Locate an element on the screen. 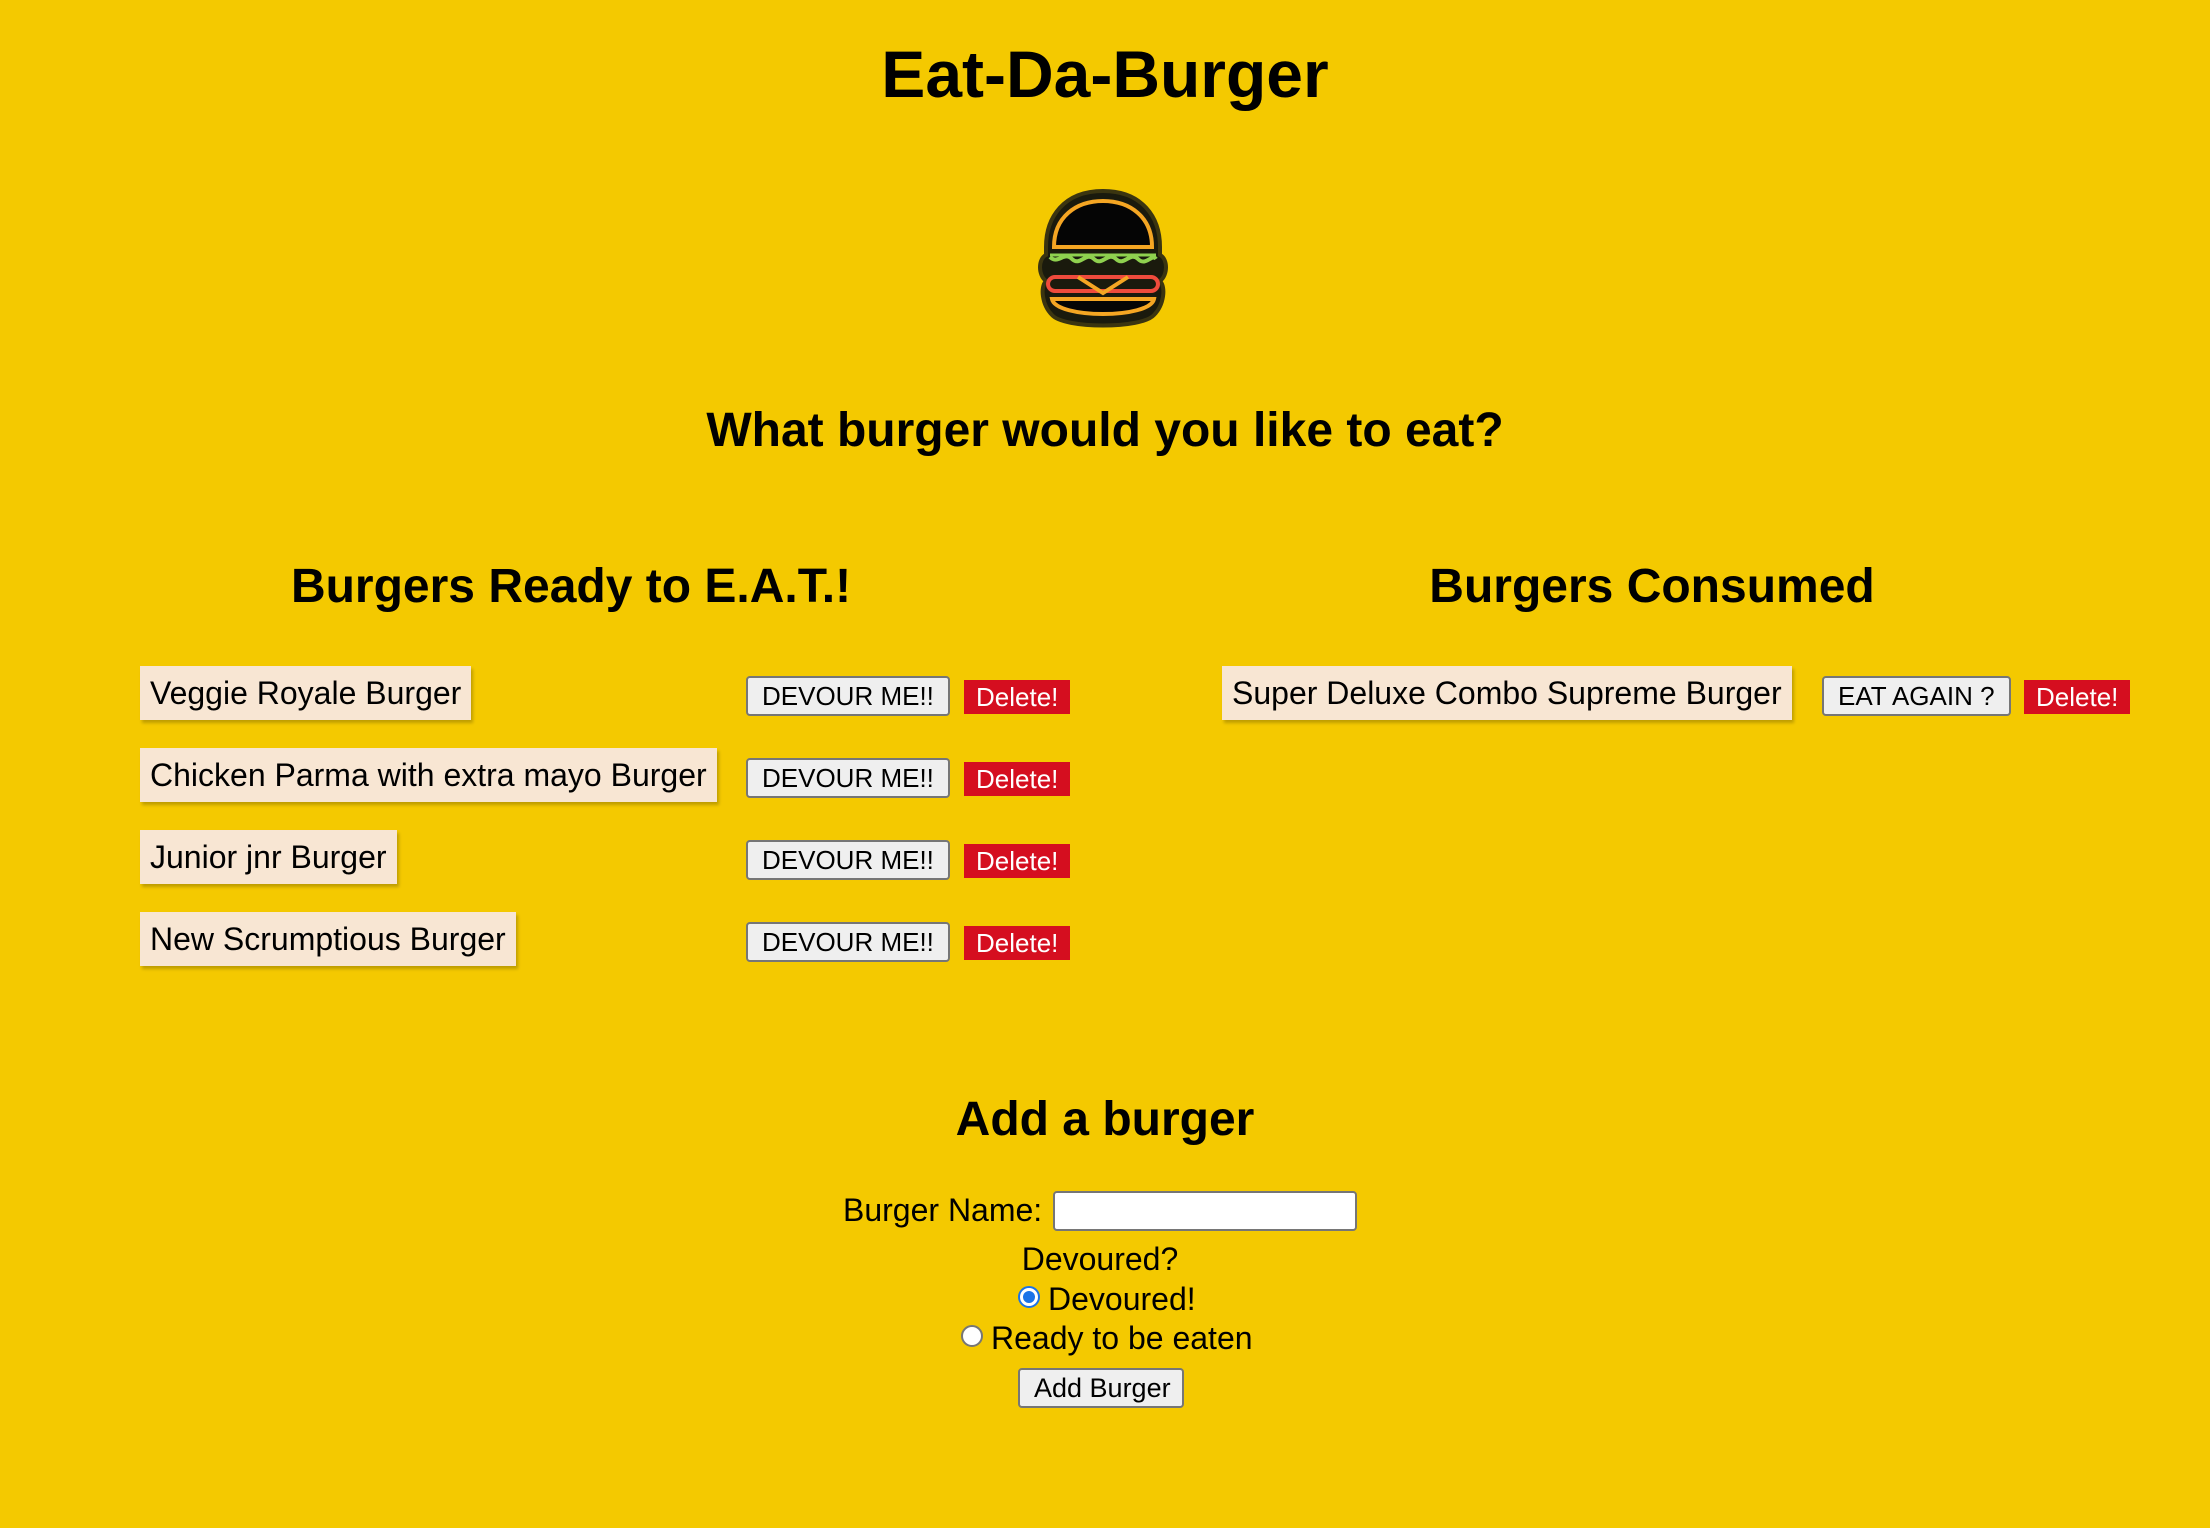 The height and width of the screenshot is (1528, 2210). page-title: Eat-Da-Burger is located at coordinates (1105, 74).